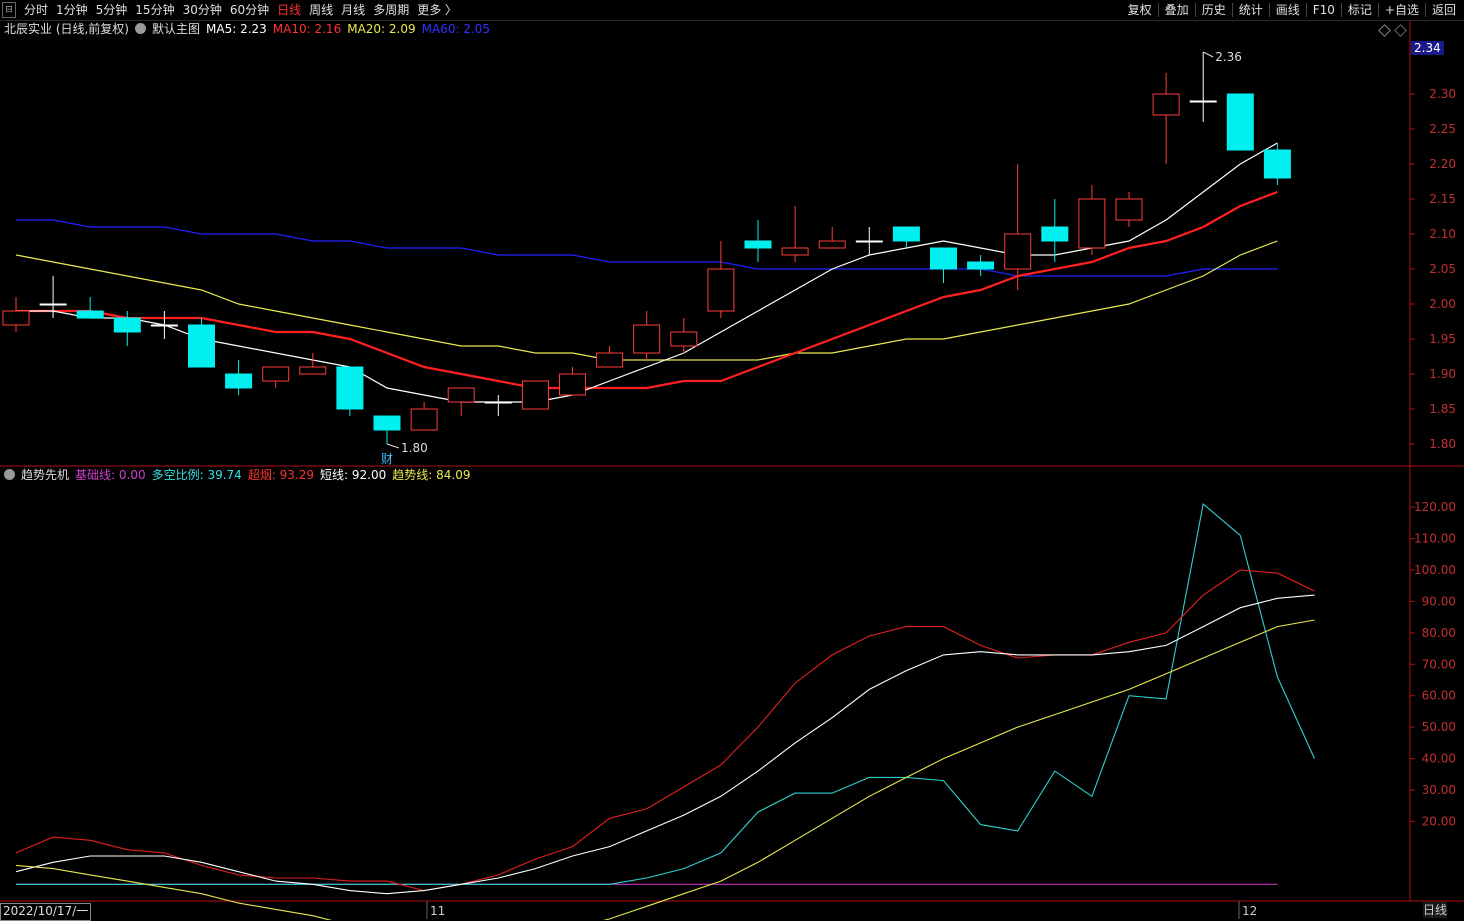  What do you see at coordinates (1442, 94) in the screenshot?
I see `price-tick-label: 2.30` at bounding box center [1442, 94].